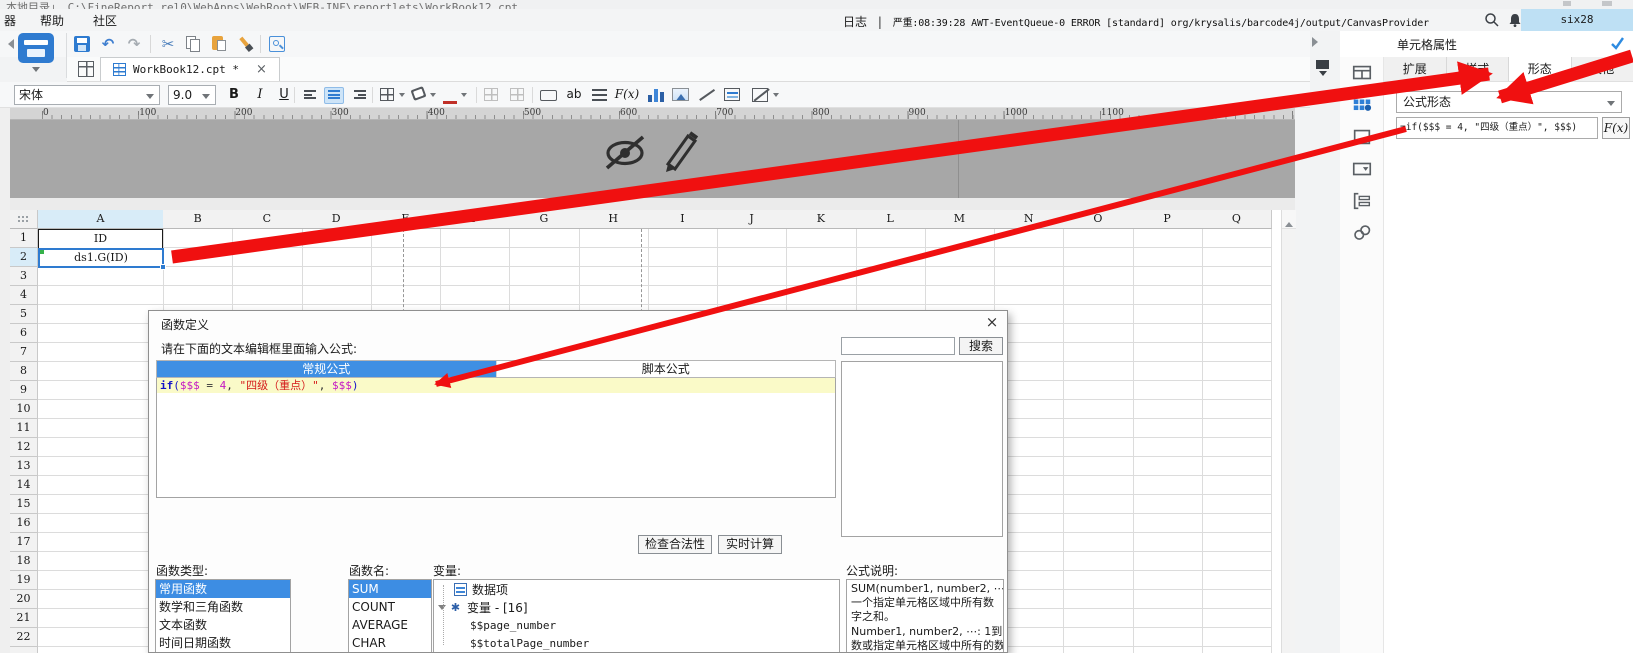  What do you see at coordinates (992, 322) in the screenshot?
I see `dialog-close-icon: ×` at bounding box center [992, 322].